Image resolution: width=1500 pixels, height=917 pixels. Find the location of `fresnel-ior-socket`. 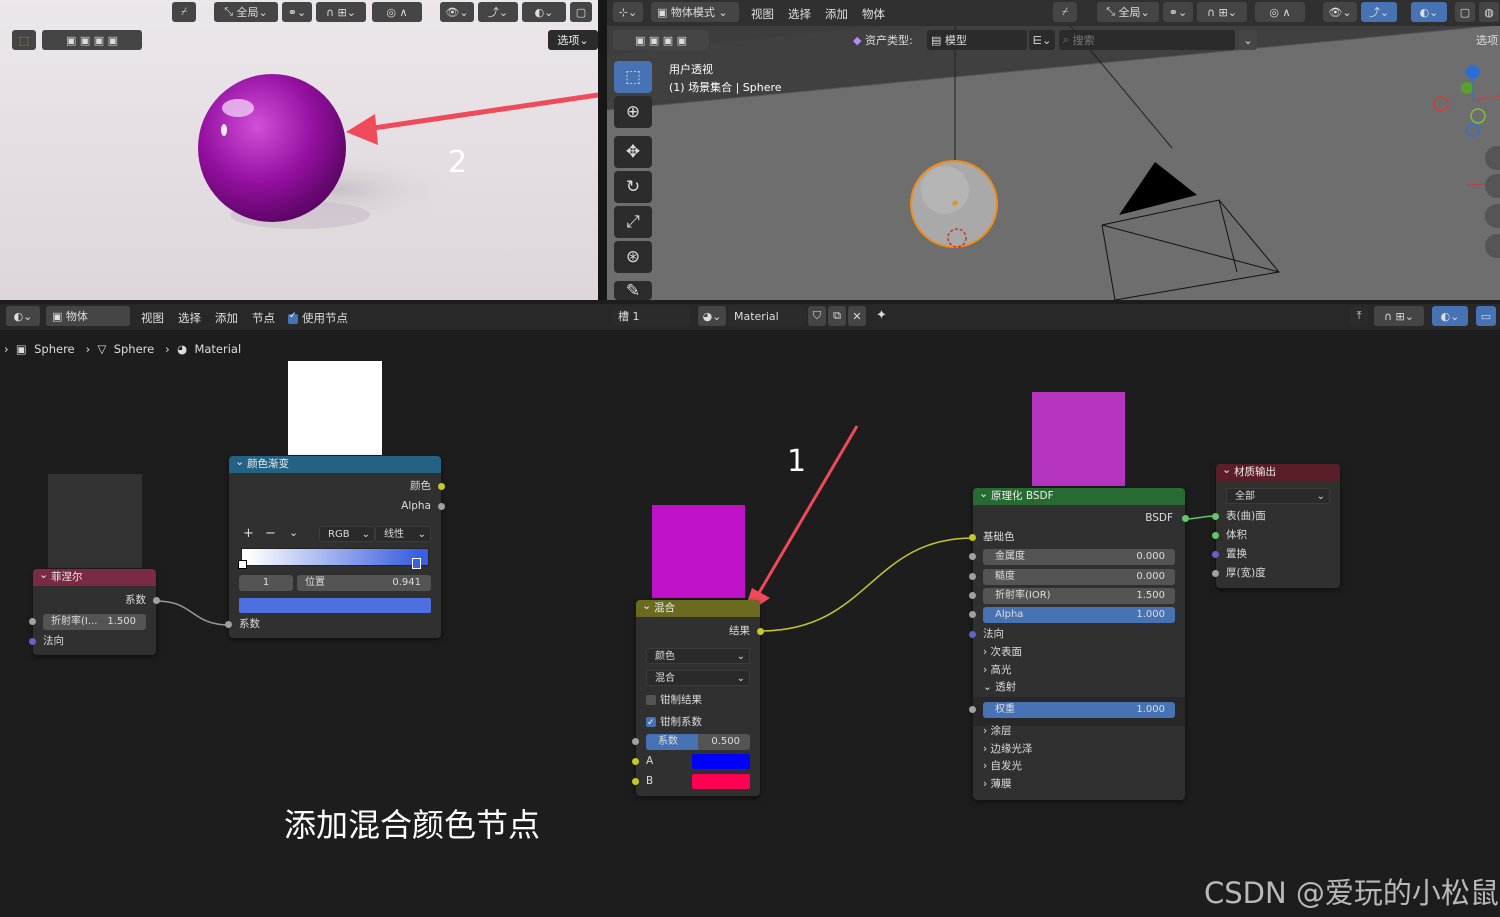

fresnel-ior-socket is located at coordinates (32, 621).